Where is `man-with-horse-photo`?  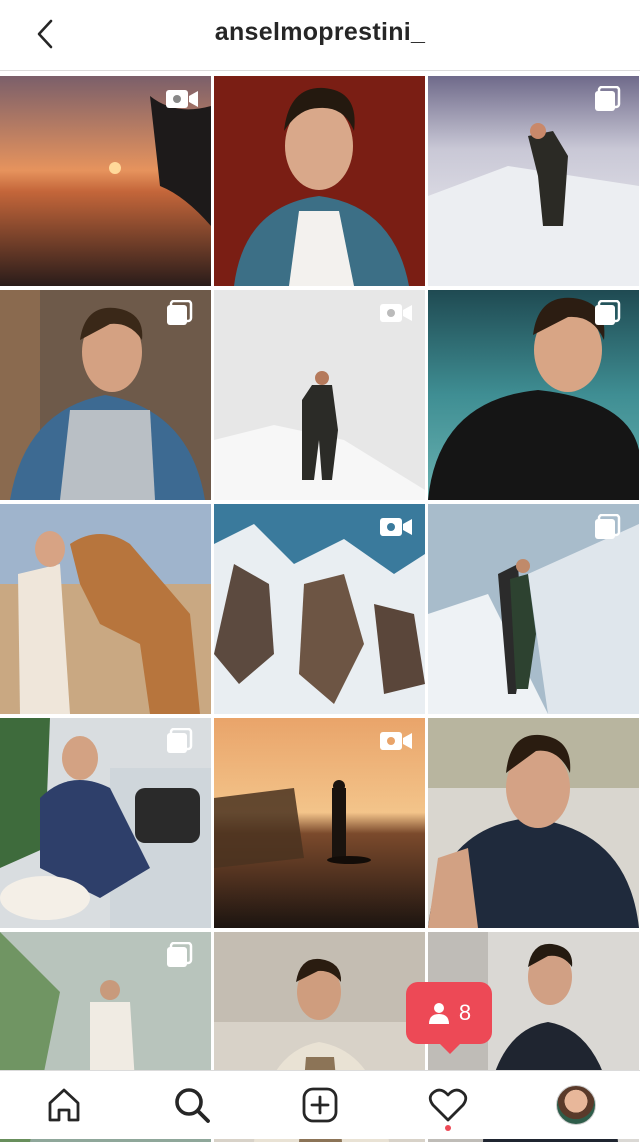 man-with-horse-photo is located at coordinates (105, 609).